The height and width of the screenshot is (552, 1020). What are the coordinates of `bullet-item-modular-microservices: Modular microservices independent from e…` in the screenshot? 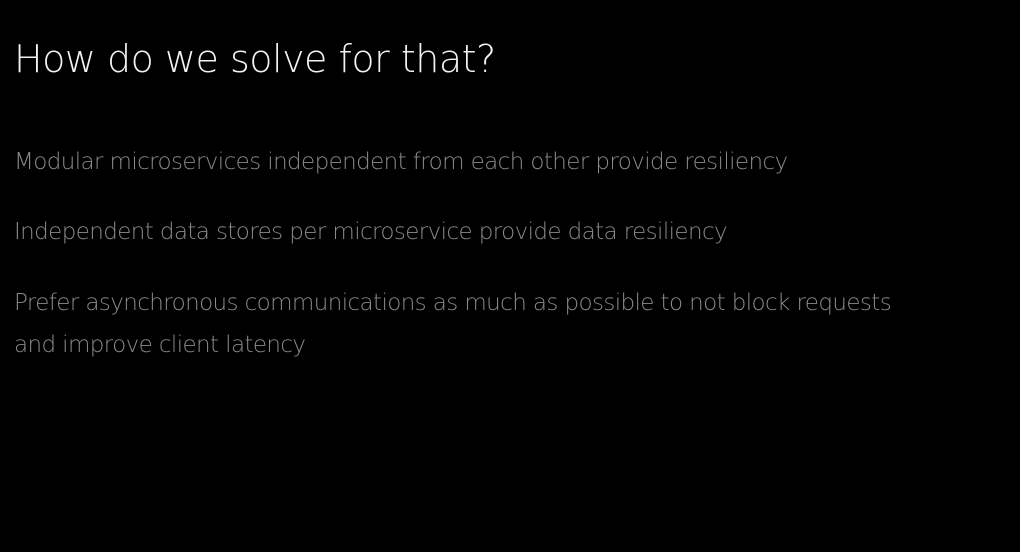 It's located at (401, 162).